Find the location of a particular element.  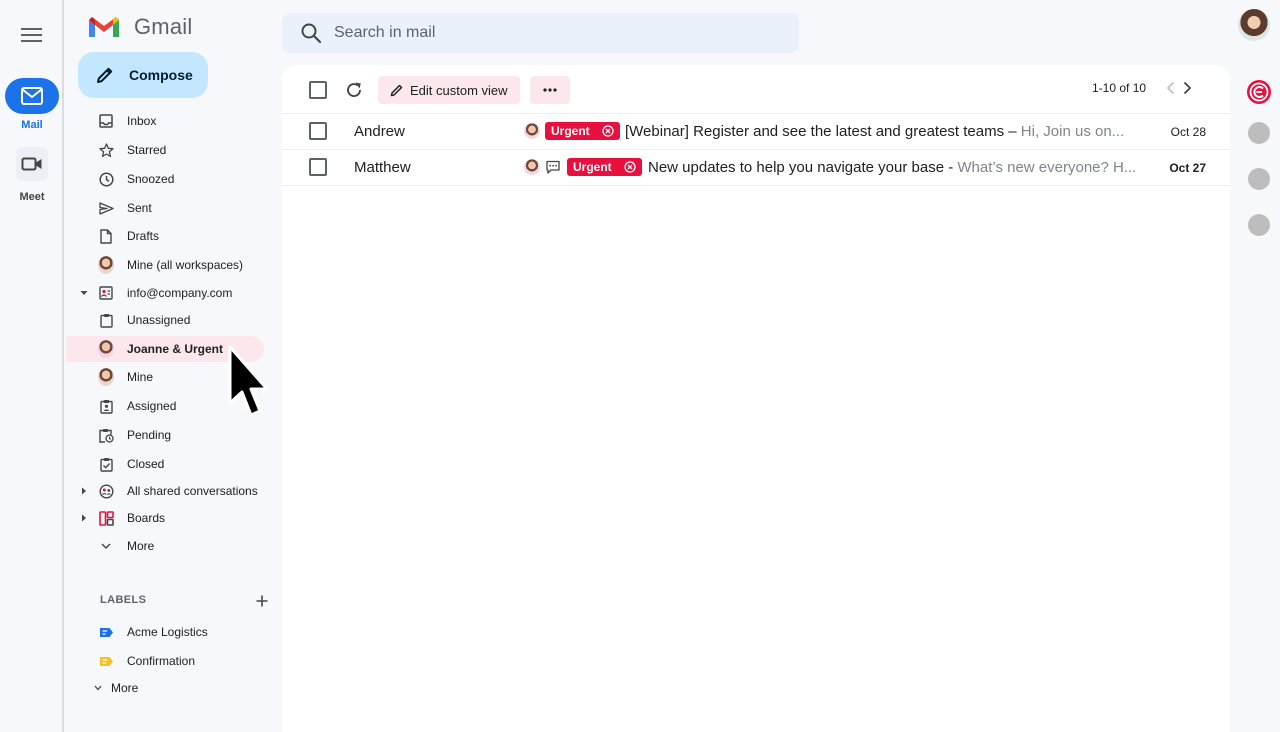

addon-logo-icon is located at coordinates (1259, 92).